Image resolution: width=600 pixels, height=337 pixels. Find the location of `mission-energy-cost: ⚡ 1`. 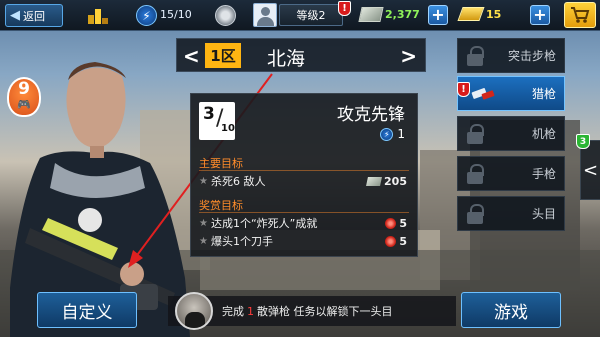

mission-energy-cost: ⚡ 1 is located at coordinates (392, 134).